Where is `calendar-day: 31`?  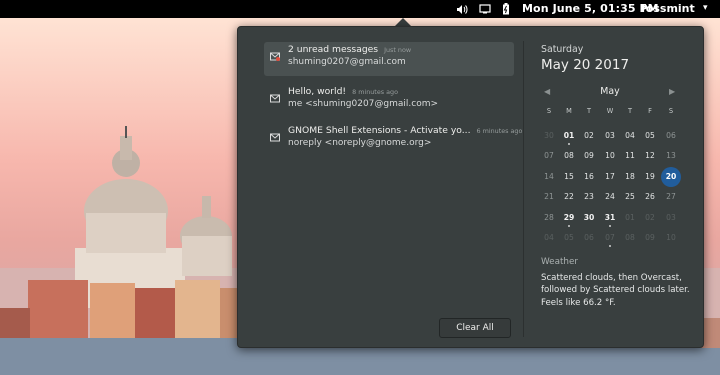 calendar-day: 31 is located at coordinates (610, 218).